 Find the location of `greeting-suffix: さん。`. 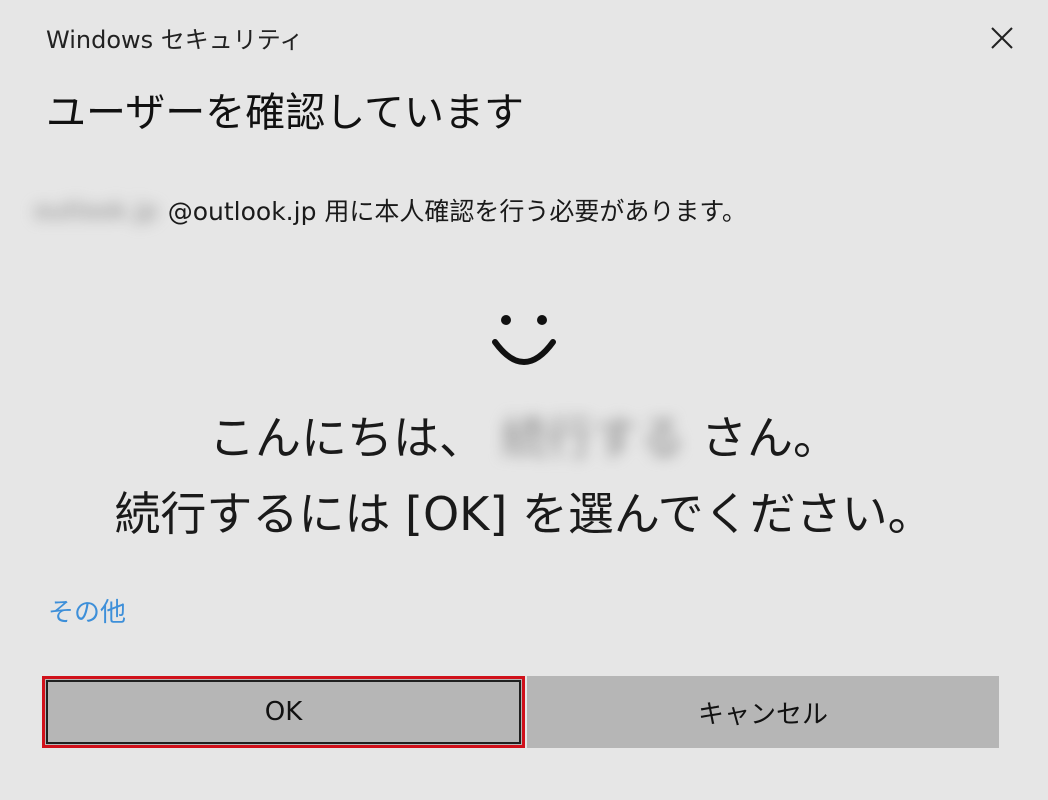

greeting-suffix: さん。 is located at coordinates (770, 438).